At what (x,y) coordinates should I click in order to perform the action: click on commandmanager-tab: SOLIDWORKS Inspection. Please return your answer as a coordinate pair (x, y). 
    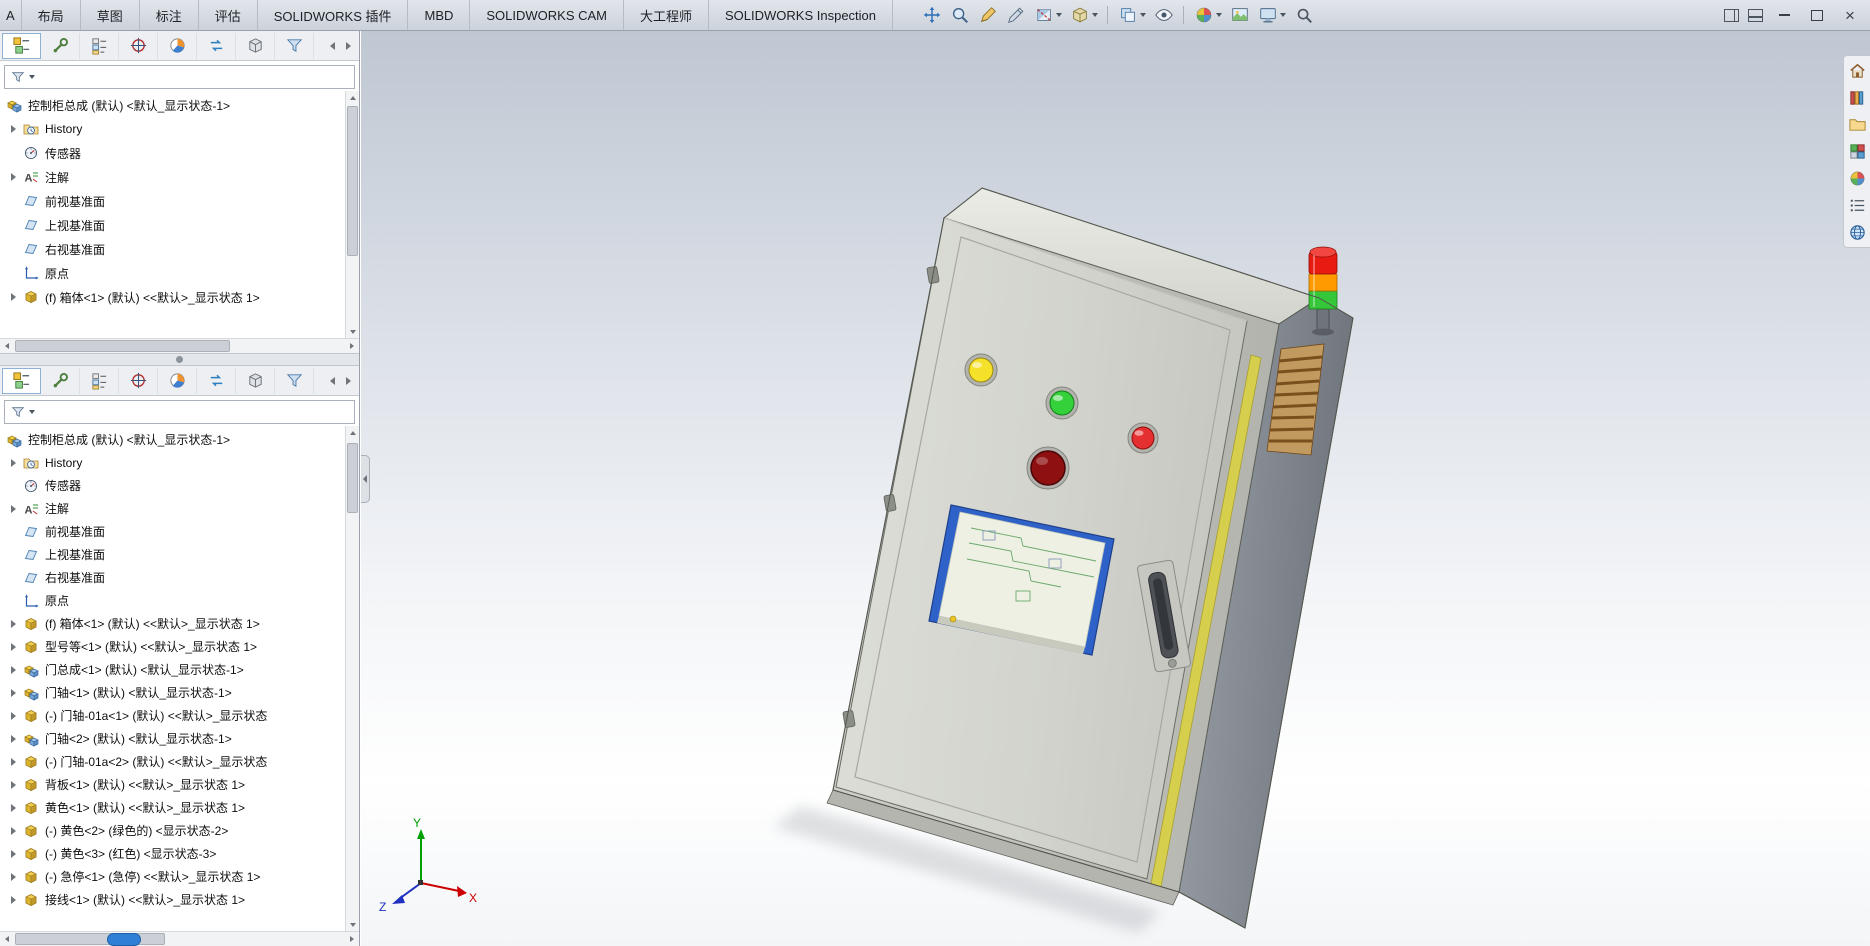
    Looking at the image, I should click on (801, 15).